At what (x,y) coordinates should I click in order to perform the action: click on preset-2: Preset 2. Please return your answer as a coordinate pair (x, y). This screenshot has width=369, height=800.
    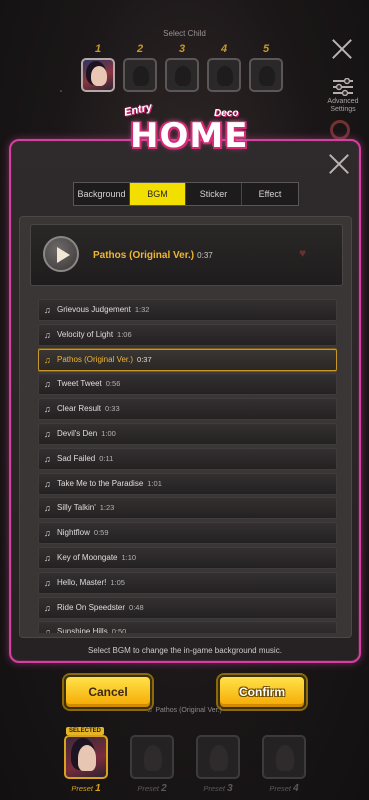
    Looking at the image, I should click on (152, 766).